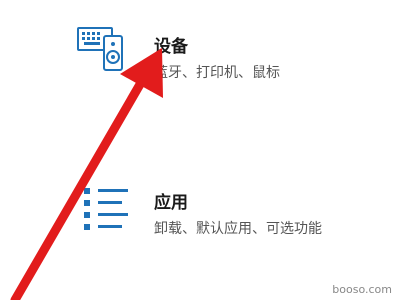  What do you see at coordinates (362, 289) in the screenshot?
I see `watermark-text: booso.com` at bounding box center [362, 289].